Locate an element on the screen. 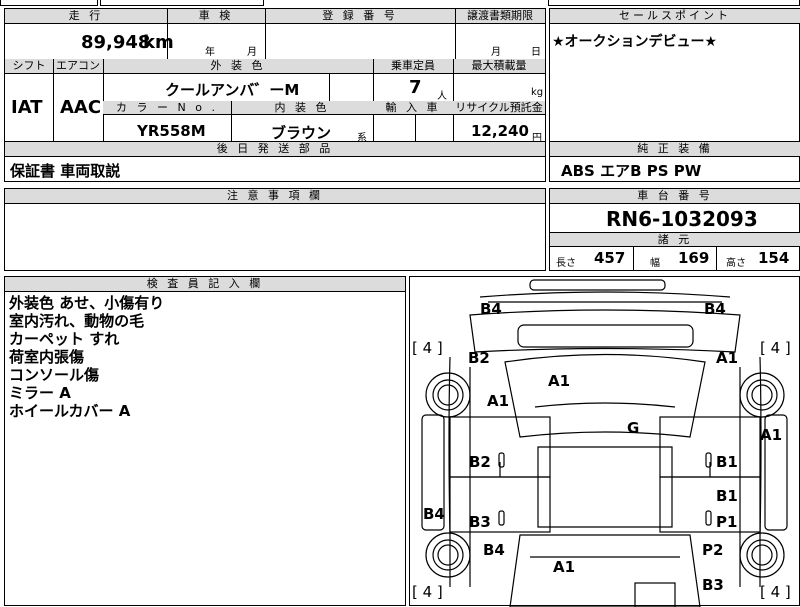  mileage-header: 走 行 is located at coordinates (86, 16).